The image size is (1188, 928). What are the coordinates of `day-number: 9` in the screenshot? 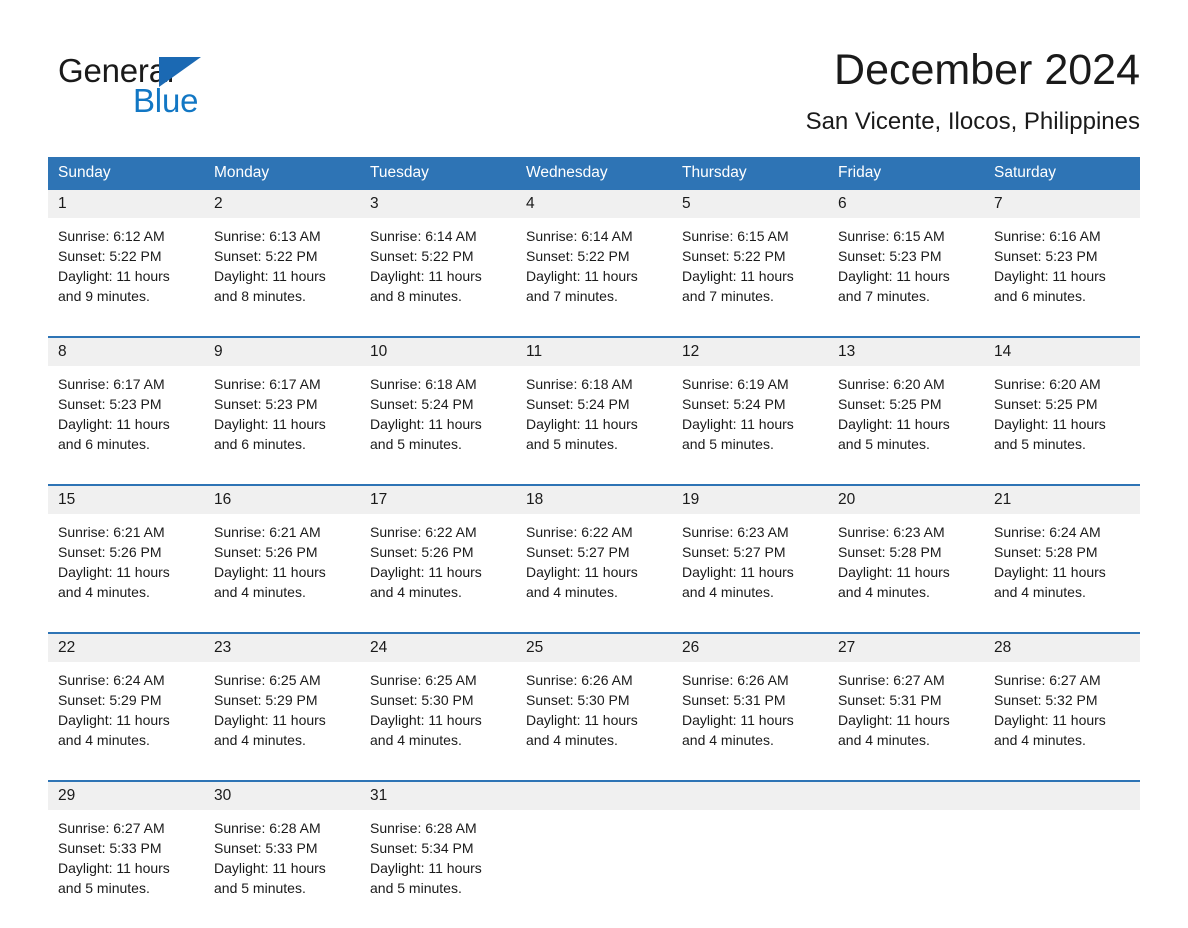 It's located at (282, 351).